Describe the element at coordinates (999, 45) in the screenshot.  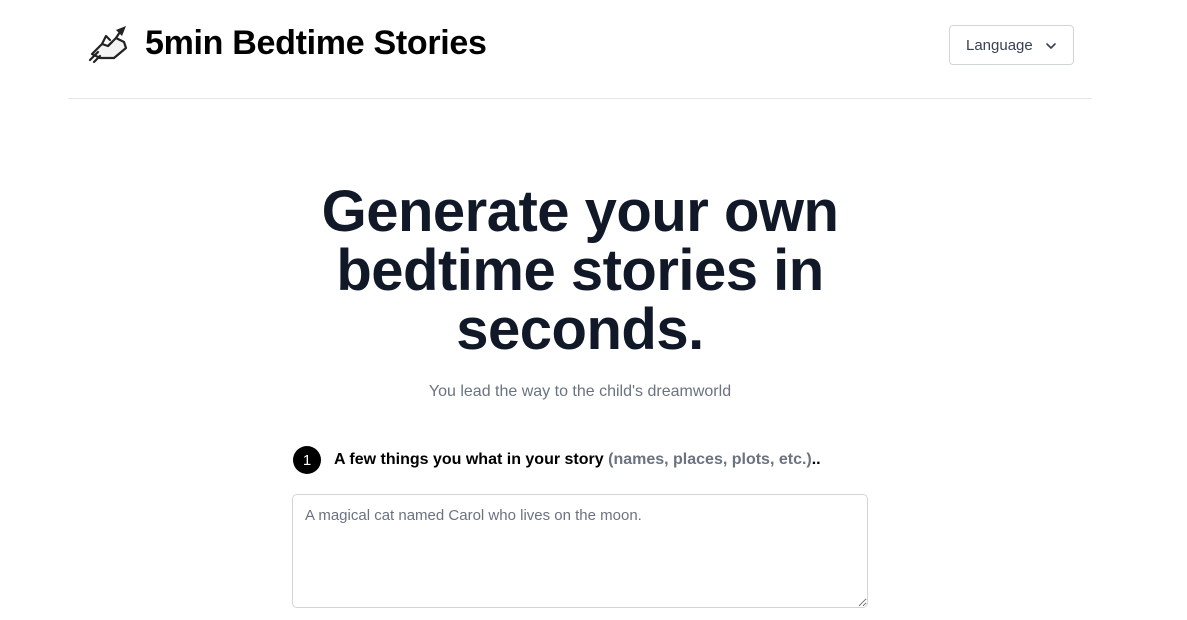
I see `language-button-label: Language` at that location.